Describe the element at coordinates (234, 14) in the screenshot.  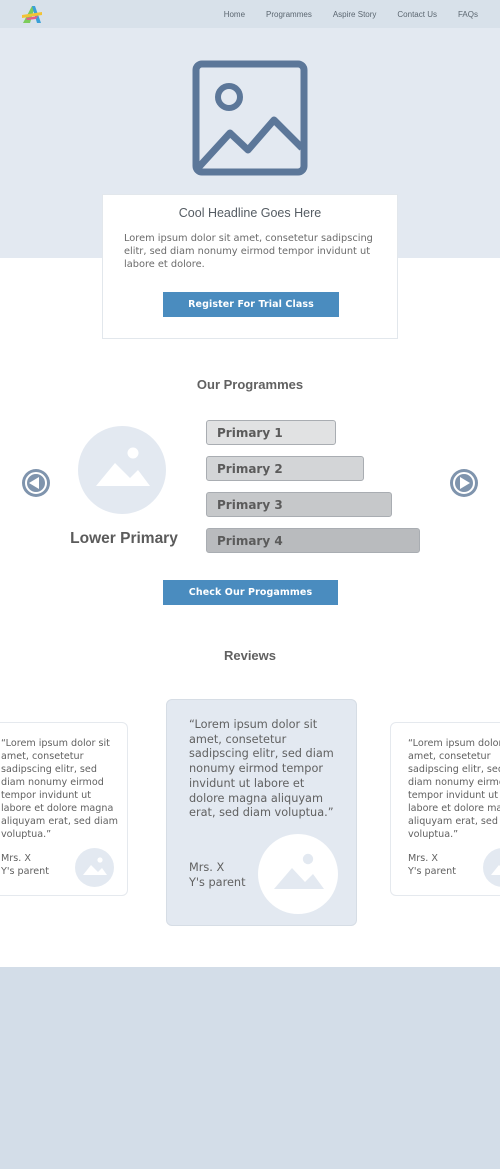
I see `nav-home: Home` at that location.